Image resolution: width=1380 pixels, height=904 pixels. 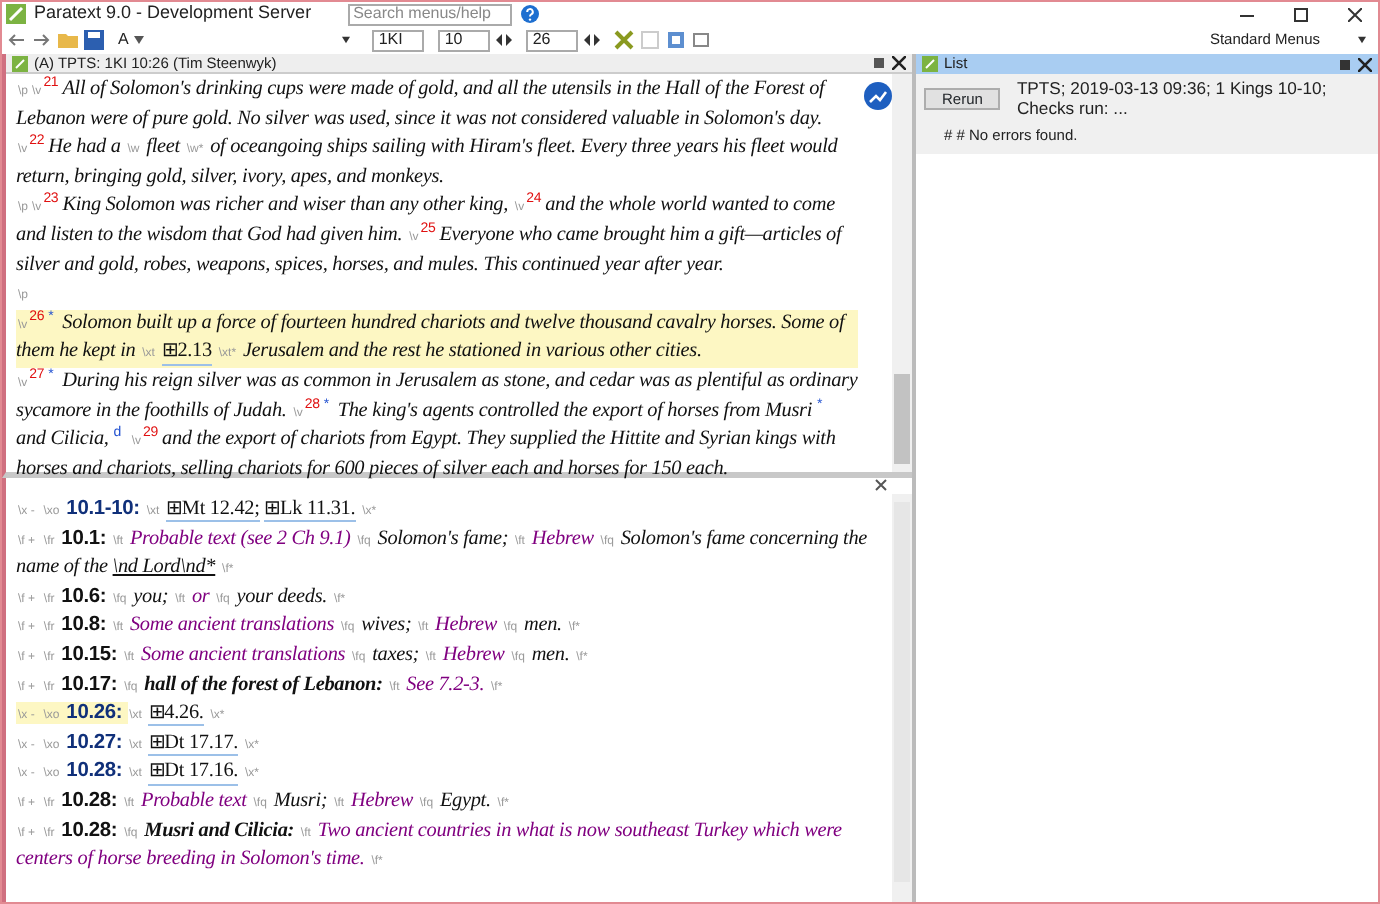 What do you see at coordinates (552, 40) in the screenshot?
I see `verse-field: 26` at bounding box center [552, 40].